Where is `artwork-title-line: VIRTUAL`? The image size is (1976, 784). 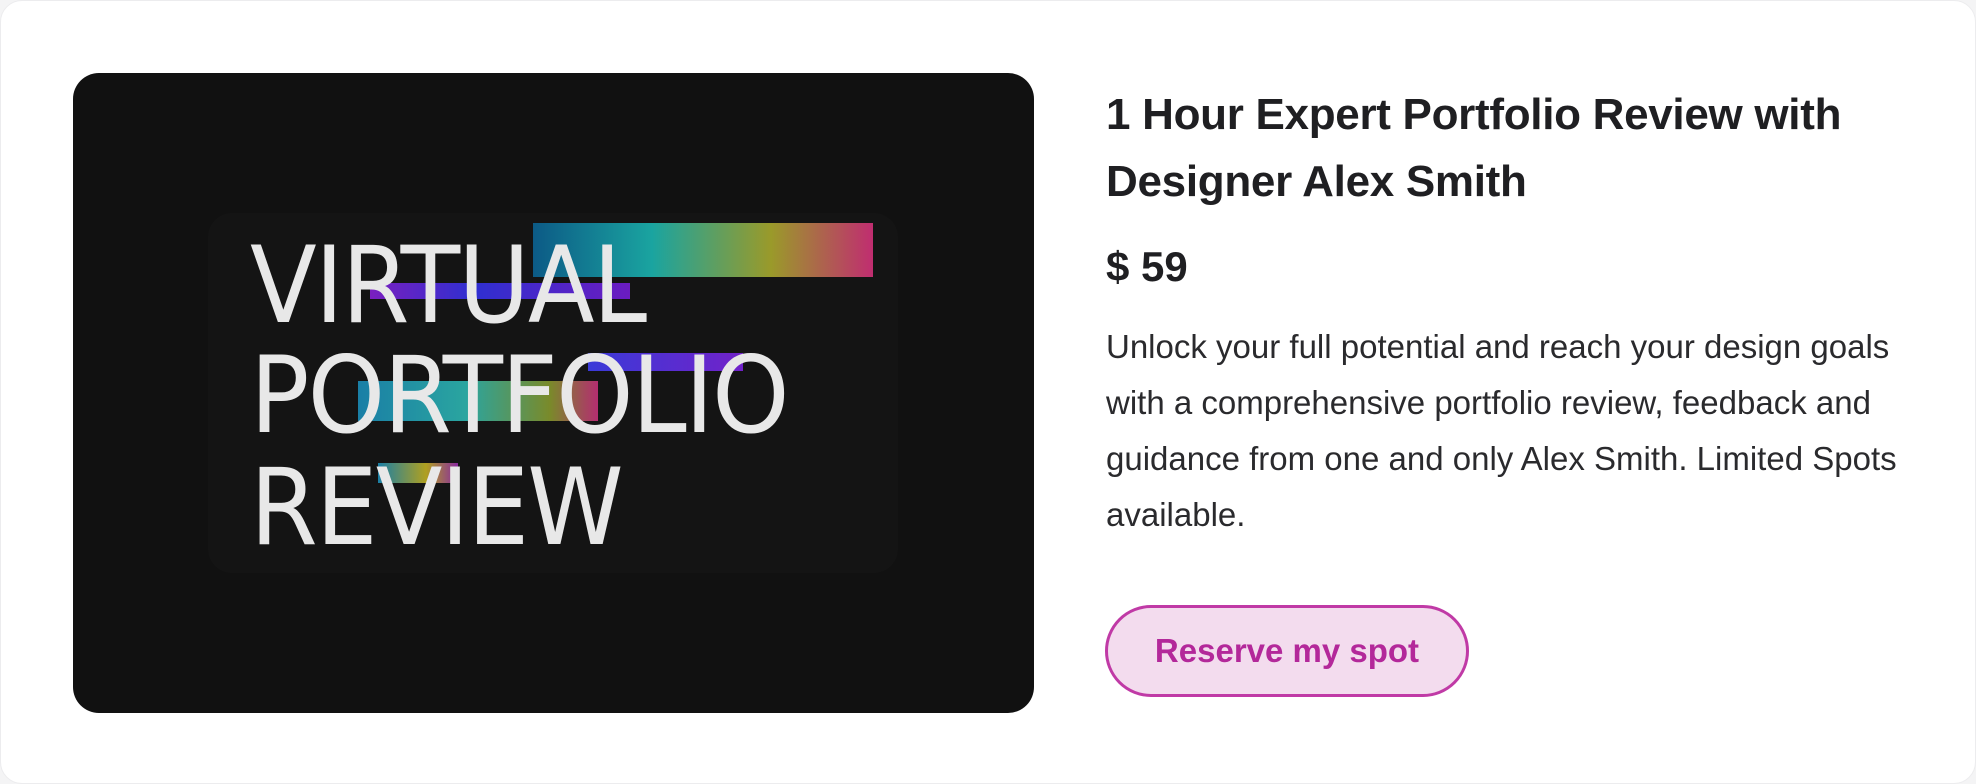 artwork-title-line: VIRTUAL is located at coordinates (448, 285).